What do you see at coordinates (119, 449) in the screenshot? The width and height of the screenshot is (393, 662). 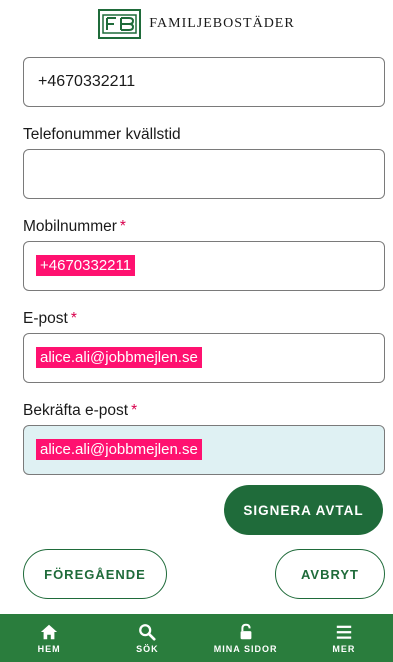 I see `confirm-email-value: alice.ali@jobbmejlen.se` at bounding box center [119, 449].